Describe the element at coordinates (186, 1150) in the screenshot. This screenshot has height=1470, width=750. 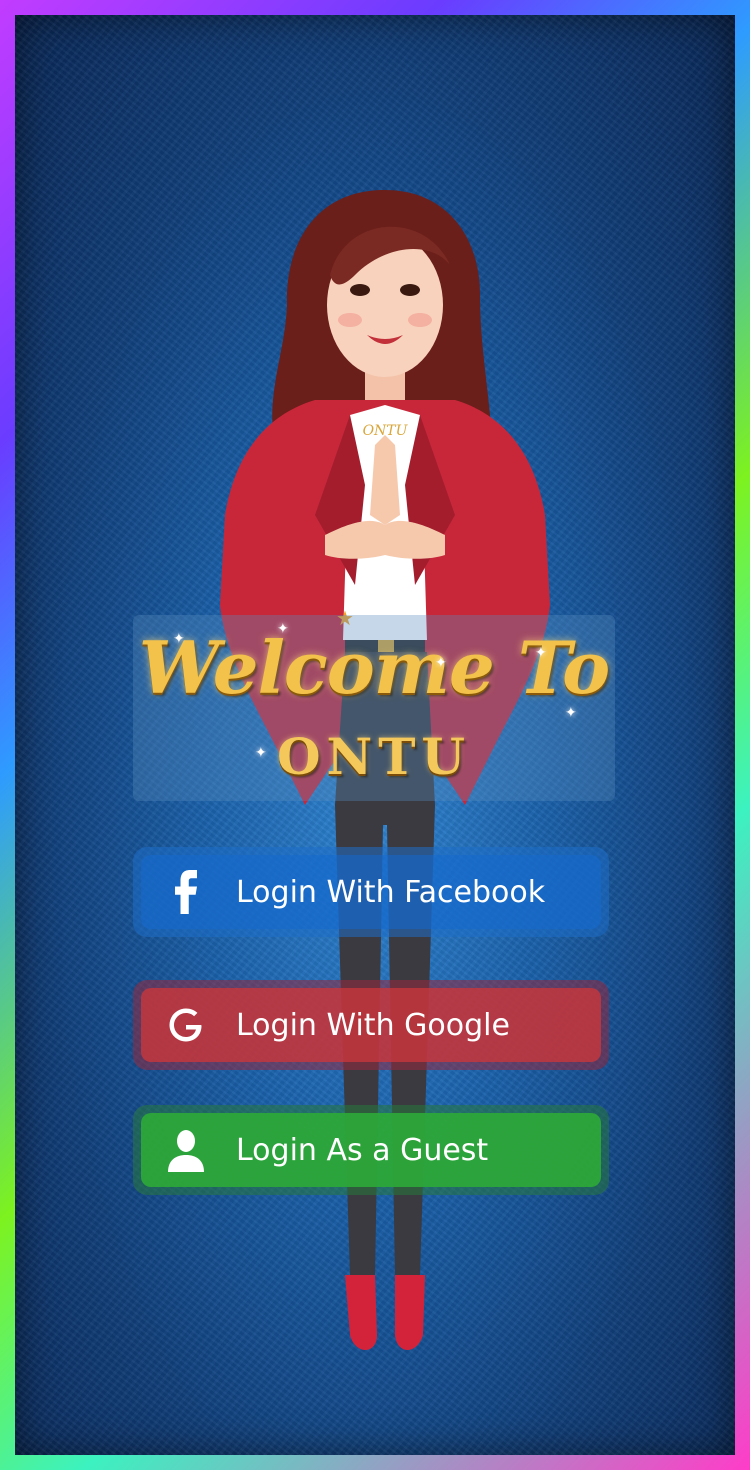
I see `user-icon` at that location.